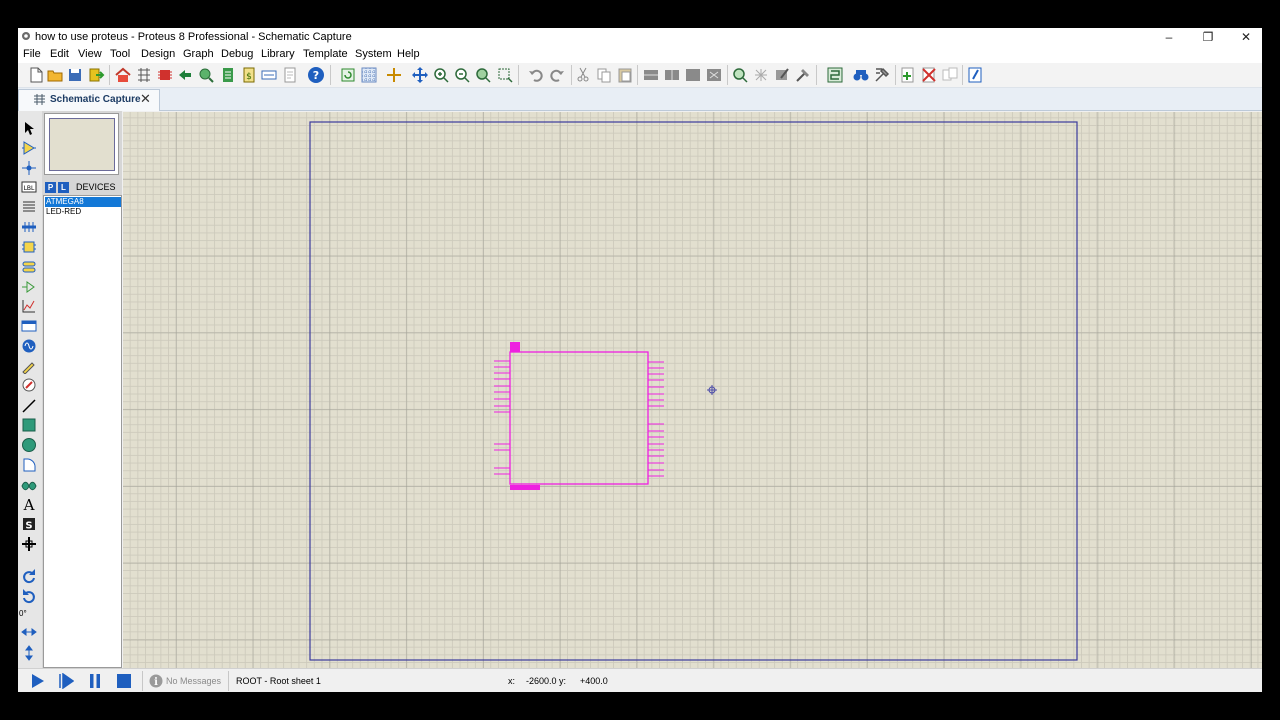 This screenshot has width=1280, height=720. I want to click on menu-library: Library, so click(278, 54).